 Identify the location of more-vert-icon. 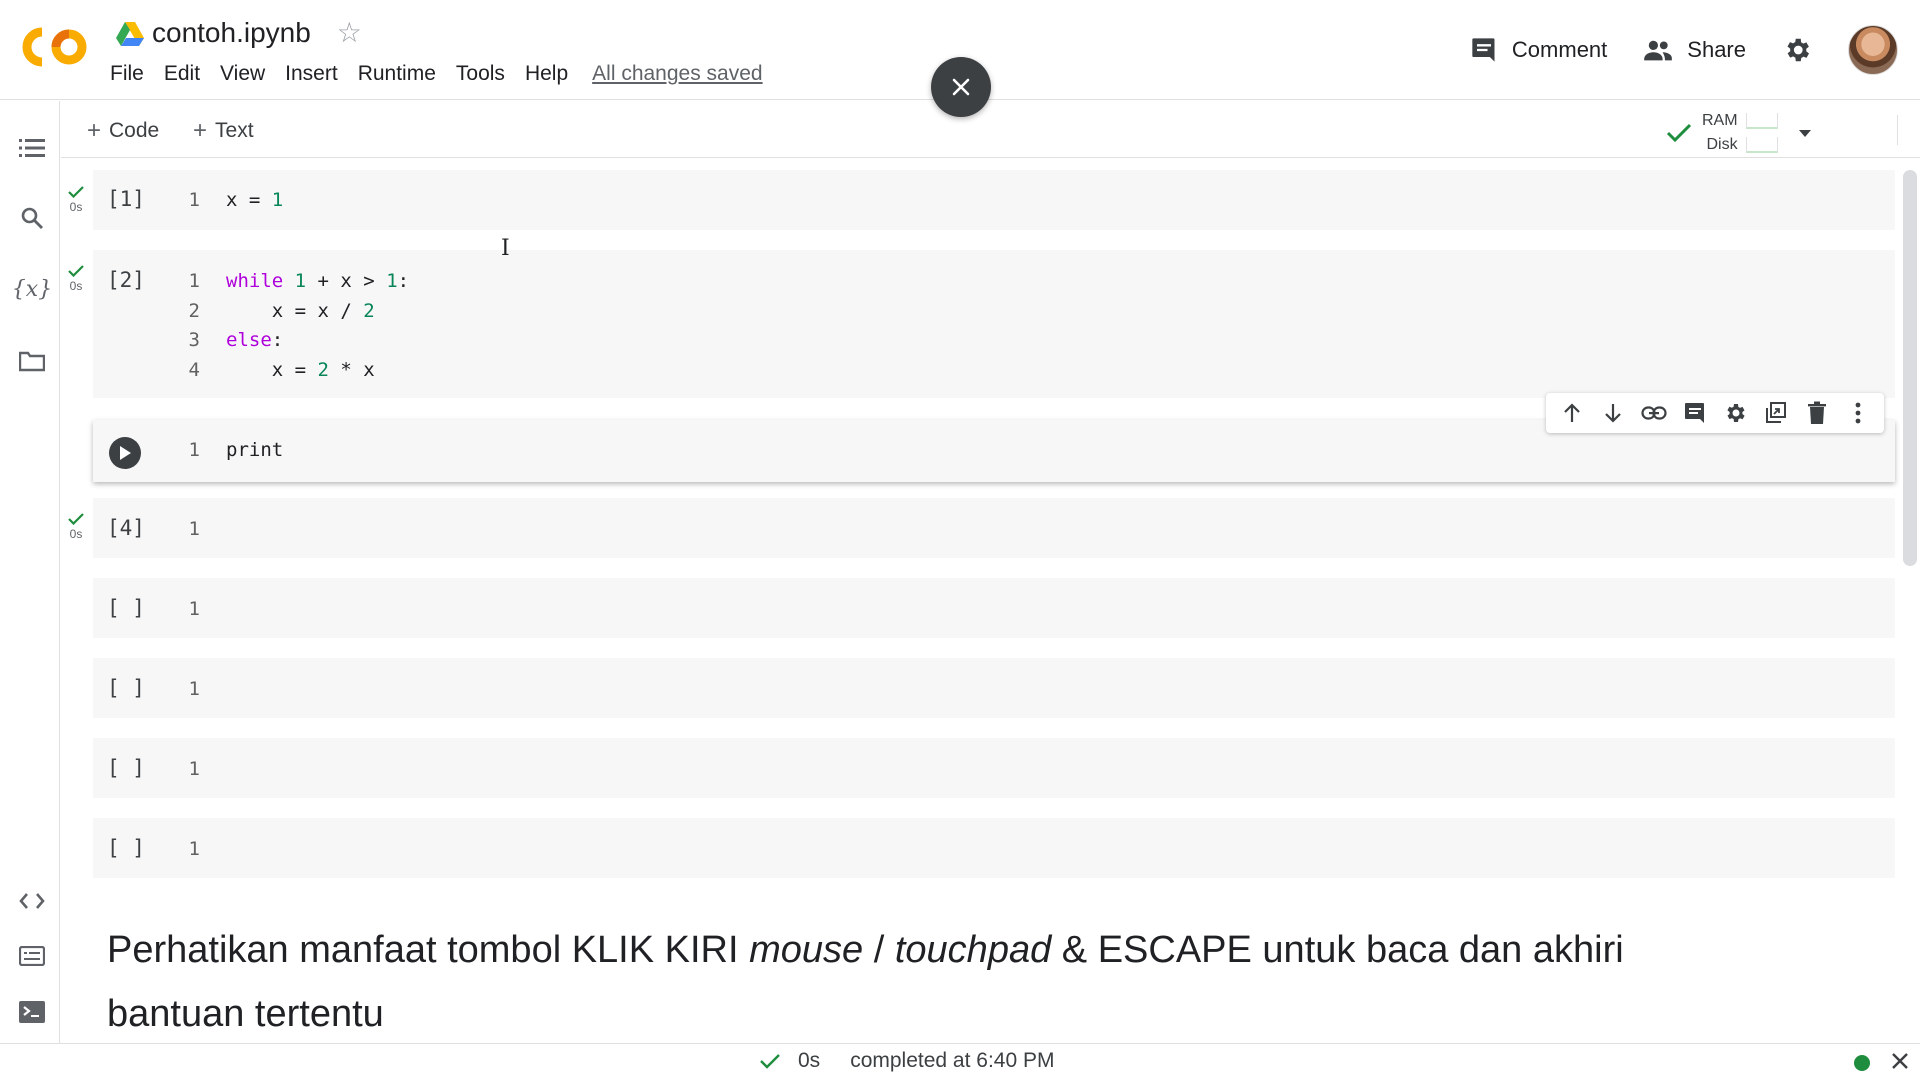
(1858, 413).